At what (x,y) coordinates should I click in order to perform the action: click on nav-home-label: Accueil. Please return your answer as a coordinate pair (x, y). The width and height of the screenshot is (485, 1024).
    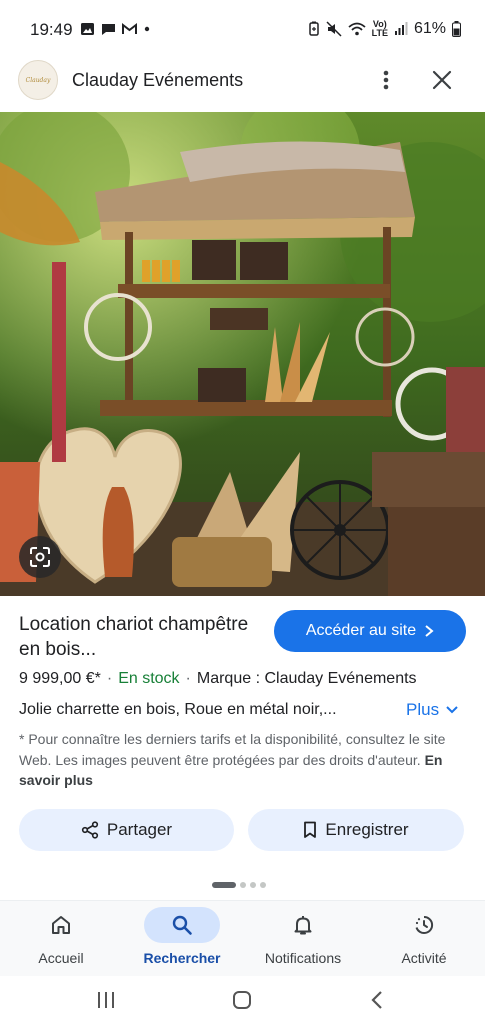
    Looking at the image, I should click on (61, 958).